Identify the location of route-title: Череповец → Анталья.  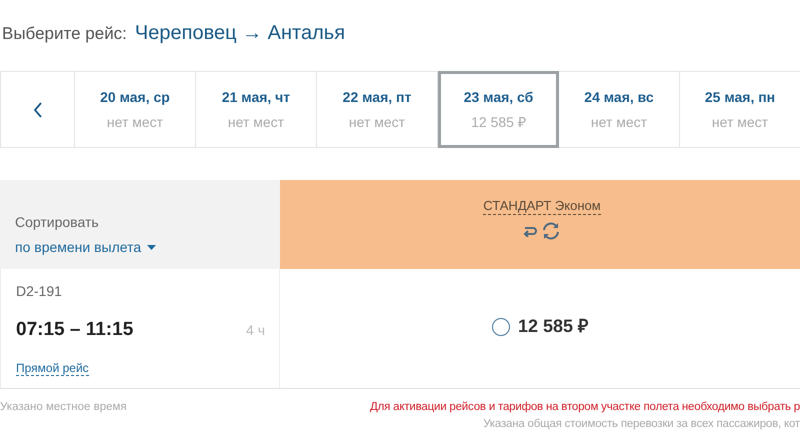
(240, 33).